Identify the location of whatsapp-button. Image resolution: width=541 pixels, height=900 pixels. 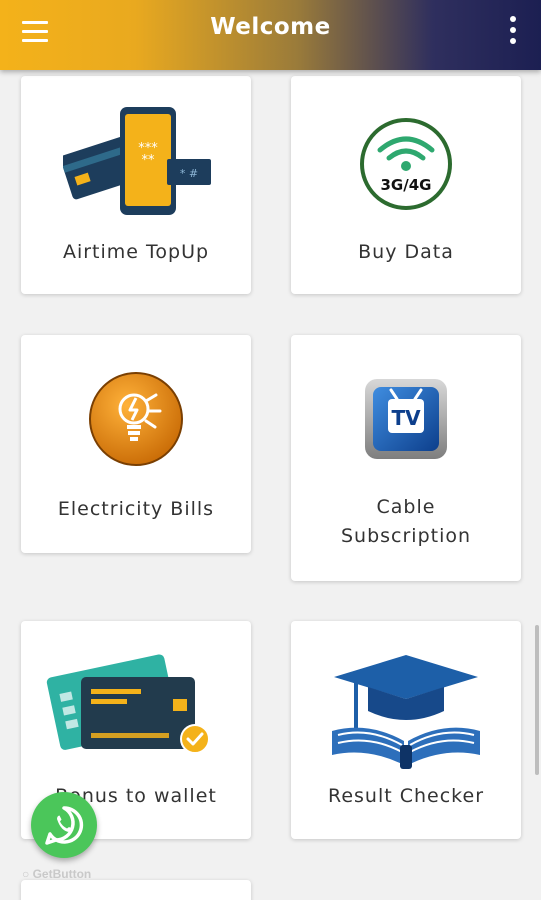
(64, 825).